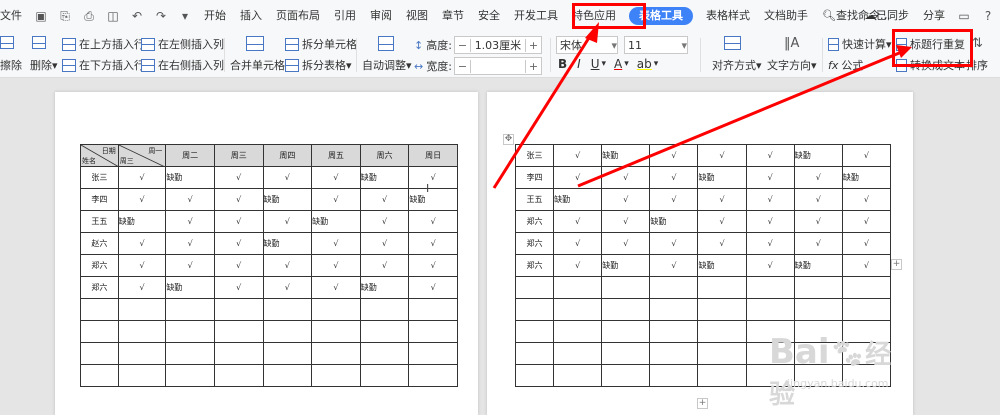  I want to click on add-row-button: +, so click(702, 403).